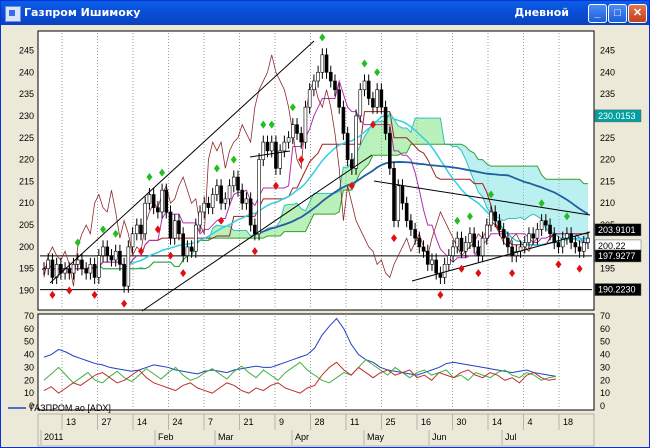 Image resolution: width=650 pixels, height=448 pixels. What do you see at coordinates (226, 437) in the screenshot?
I see `month-label: Mar` at bounding box center [226, 437].